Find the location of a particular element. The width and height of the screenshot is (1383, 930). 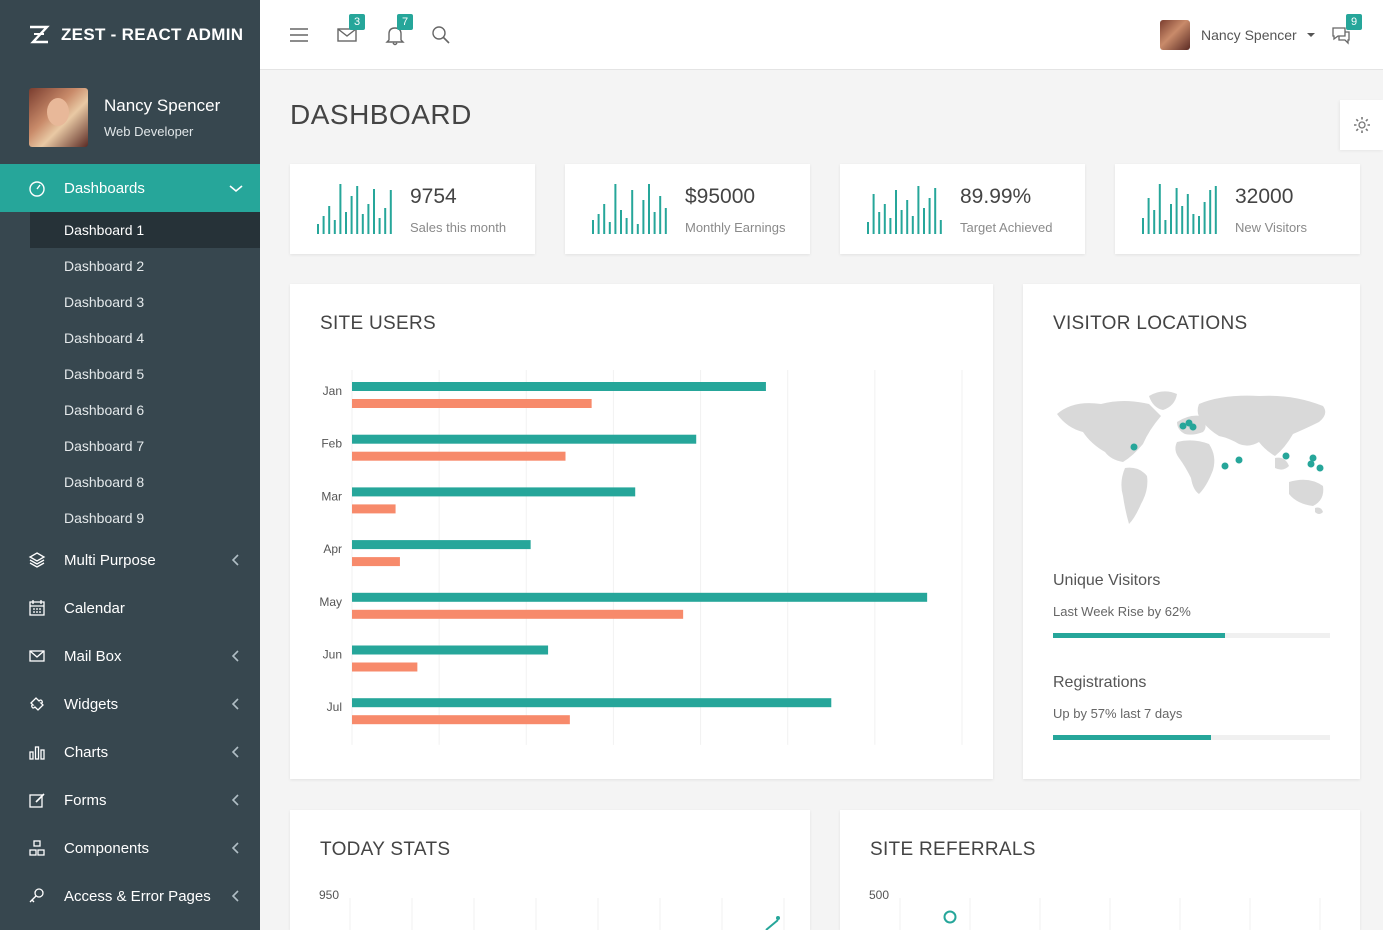

hamburger-icon is located at coordinates (299, 35).